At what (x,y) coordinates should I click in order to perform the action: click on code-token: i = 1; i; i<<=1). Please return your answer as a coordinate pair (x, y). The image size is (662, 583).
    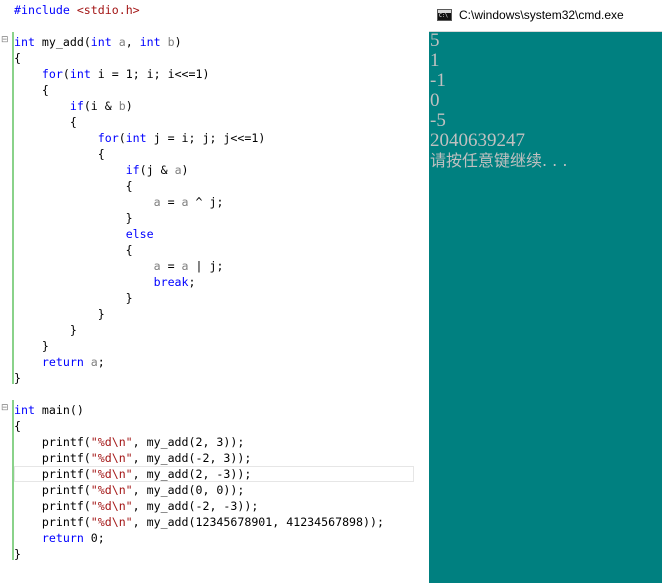
    Looking at the image, I should click on (150, 74).